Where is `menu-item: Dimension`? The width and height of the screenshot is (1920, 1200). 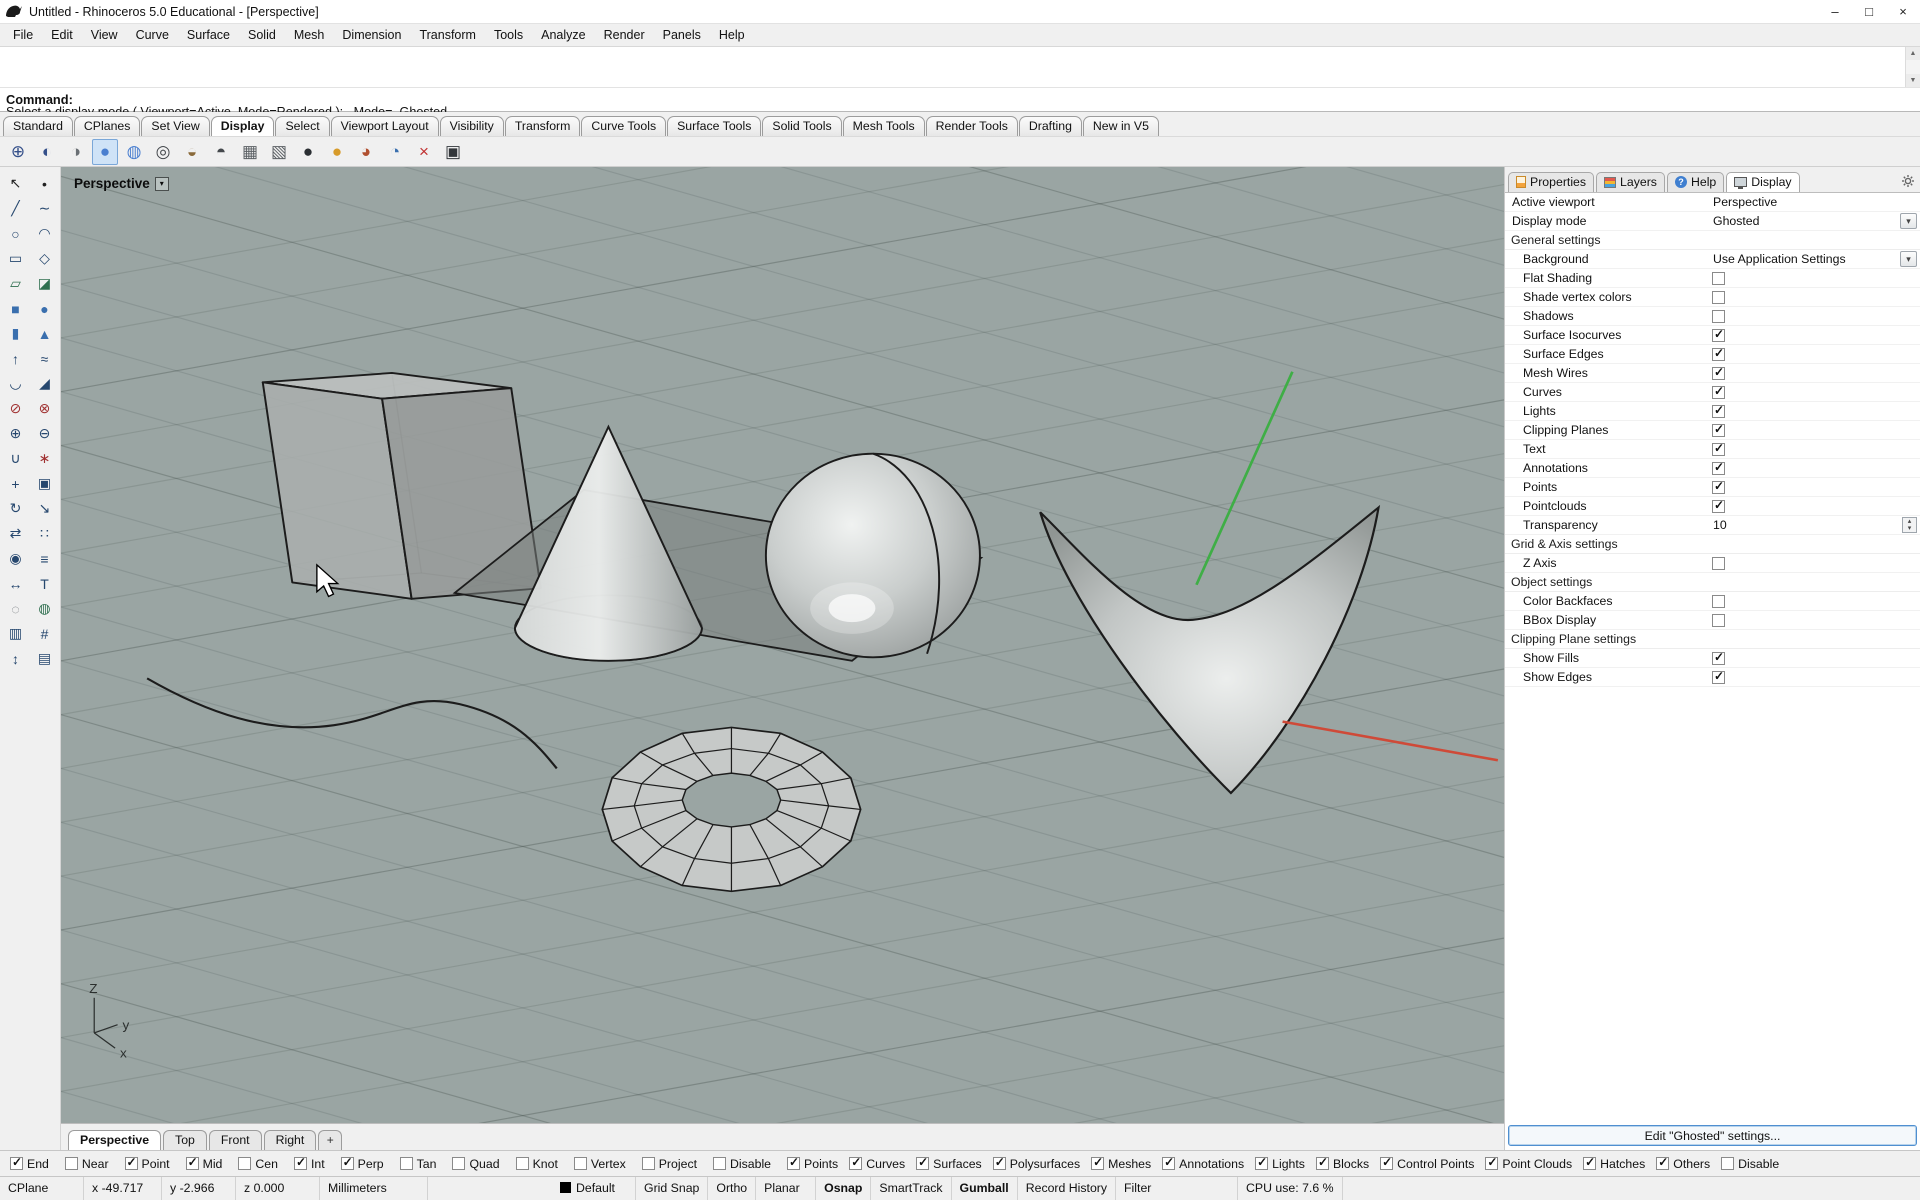 menu-item: Dimension is located at coordinates (371, 35).